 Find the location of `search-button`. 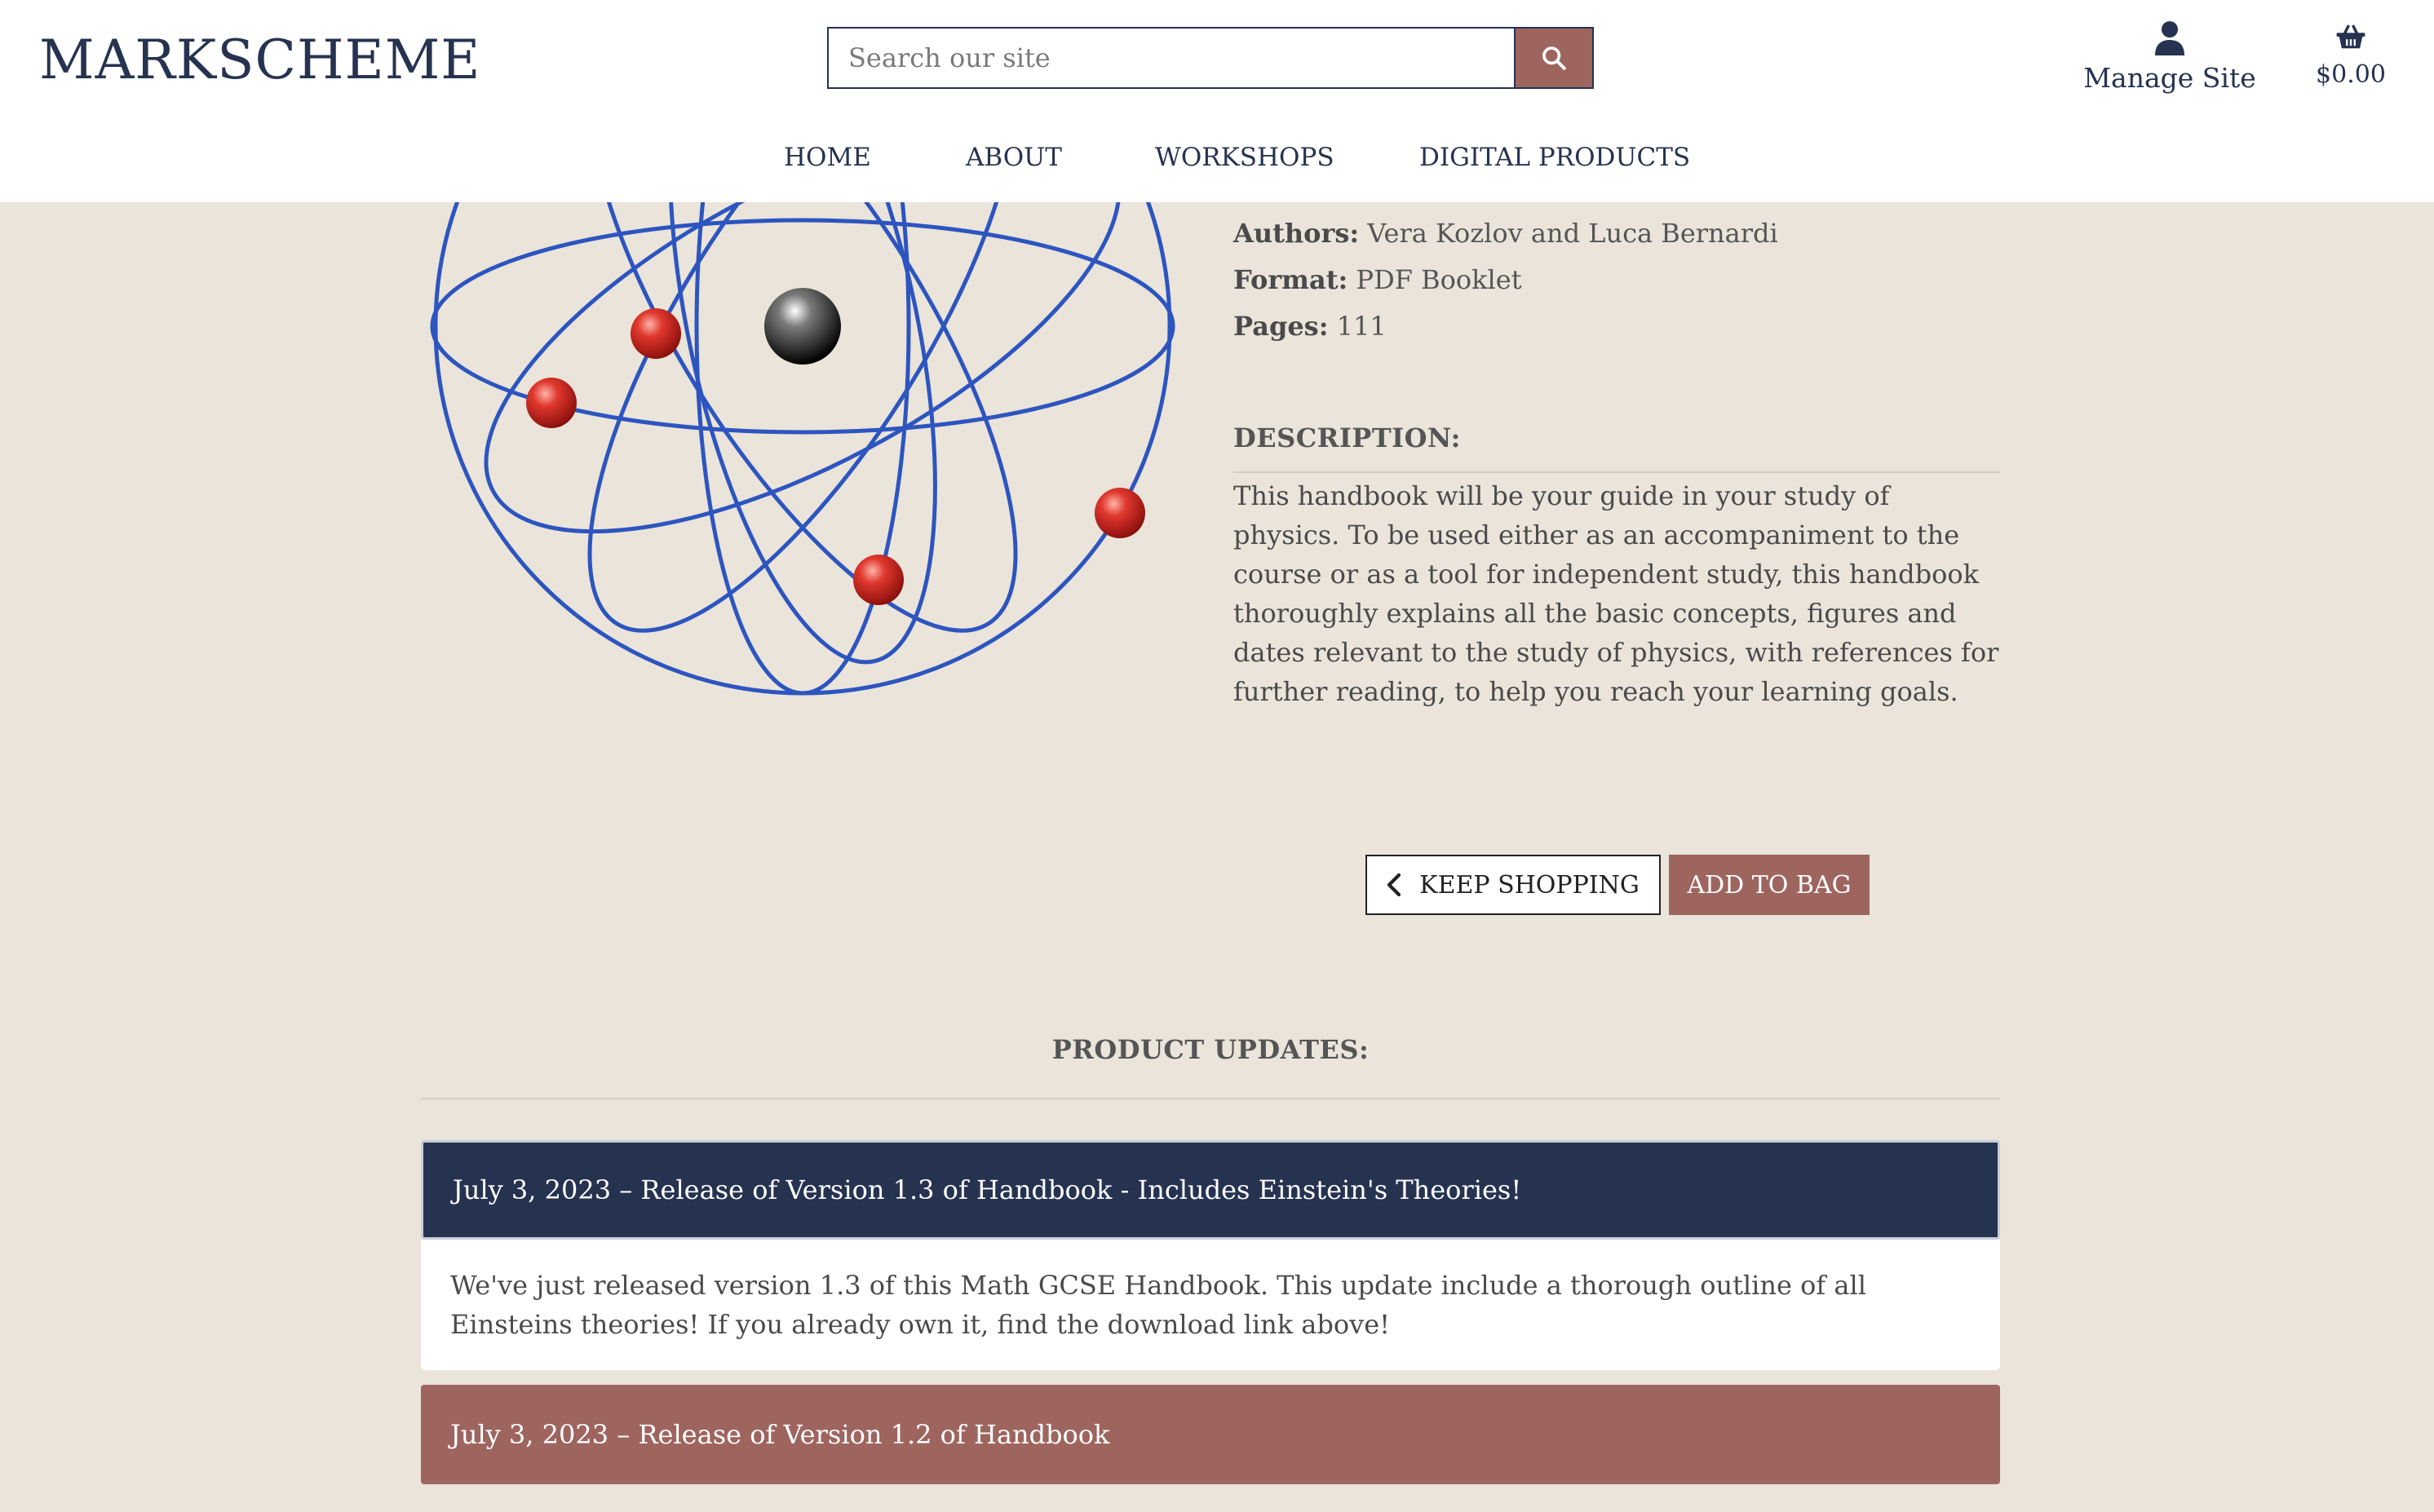

search-button is located at coordinates (1553, 58).